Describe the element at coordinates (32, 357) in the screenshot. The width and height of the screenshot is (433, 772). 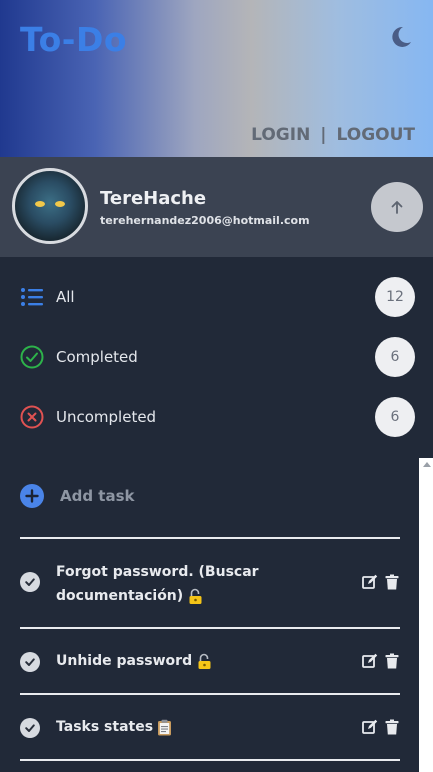
I see `check-circle-icon` at that location.